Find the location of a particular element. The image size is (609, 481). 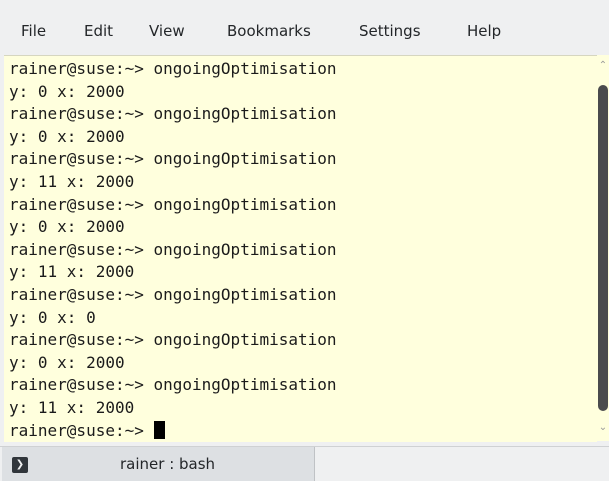

menu-bookmarks: Bookmarks is located at coordinates (269, 31).